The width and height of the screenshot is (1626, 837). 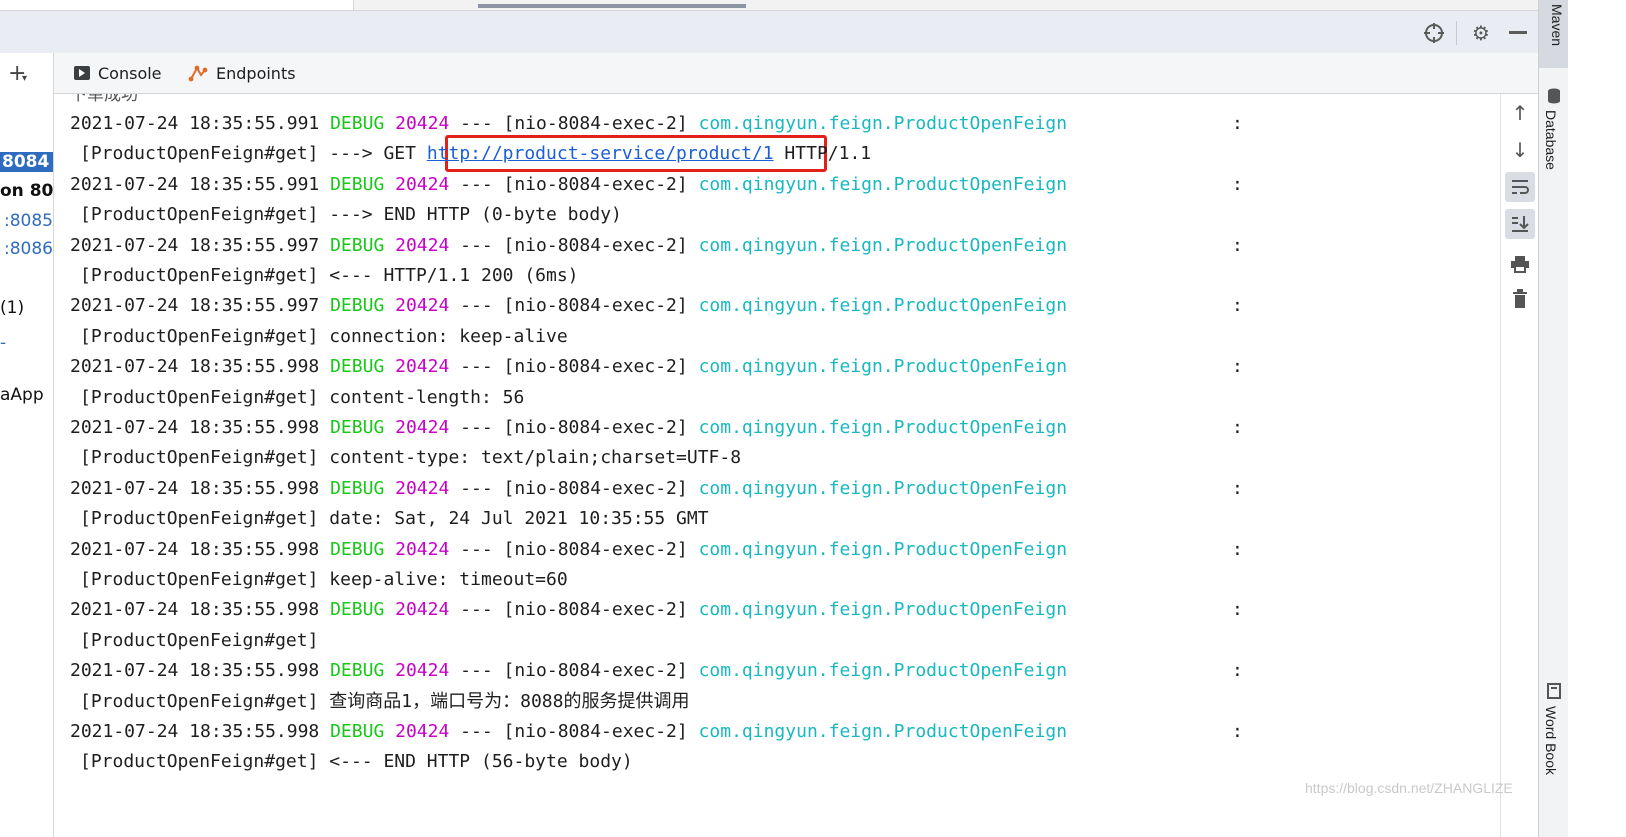 I want to click on tree-item: -, so click(x=3, y=343).